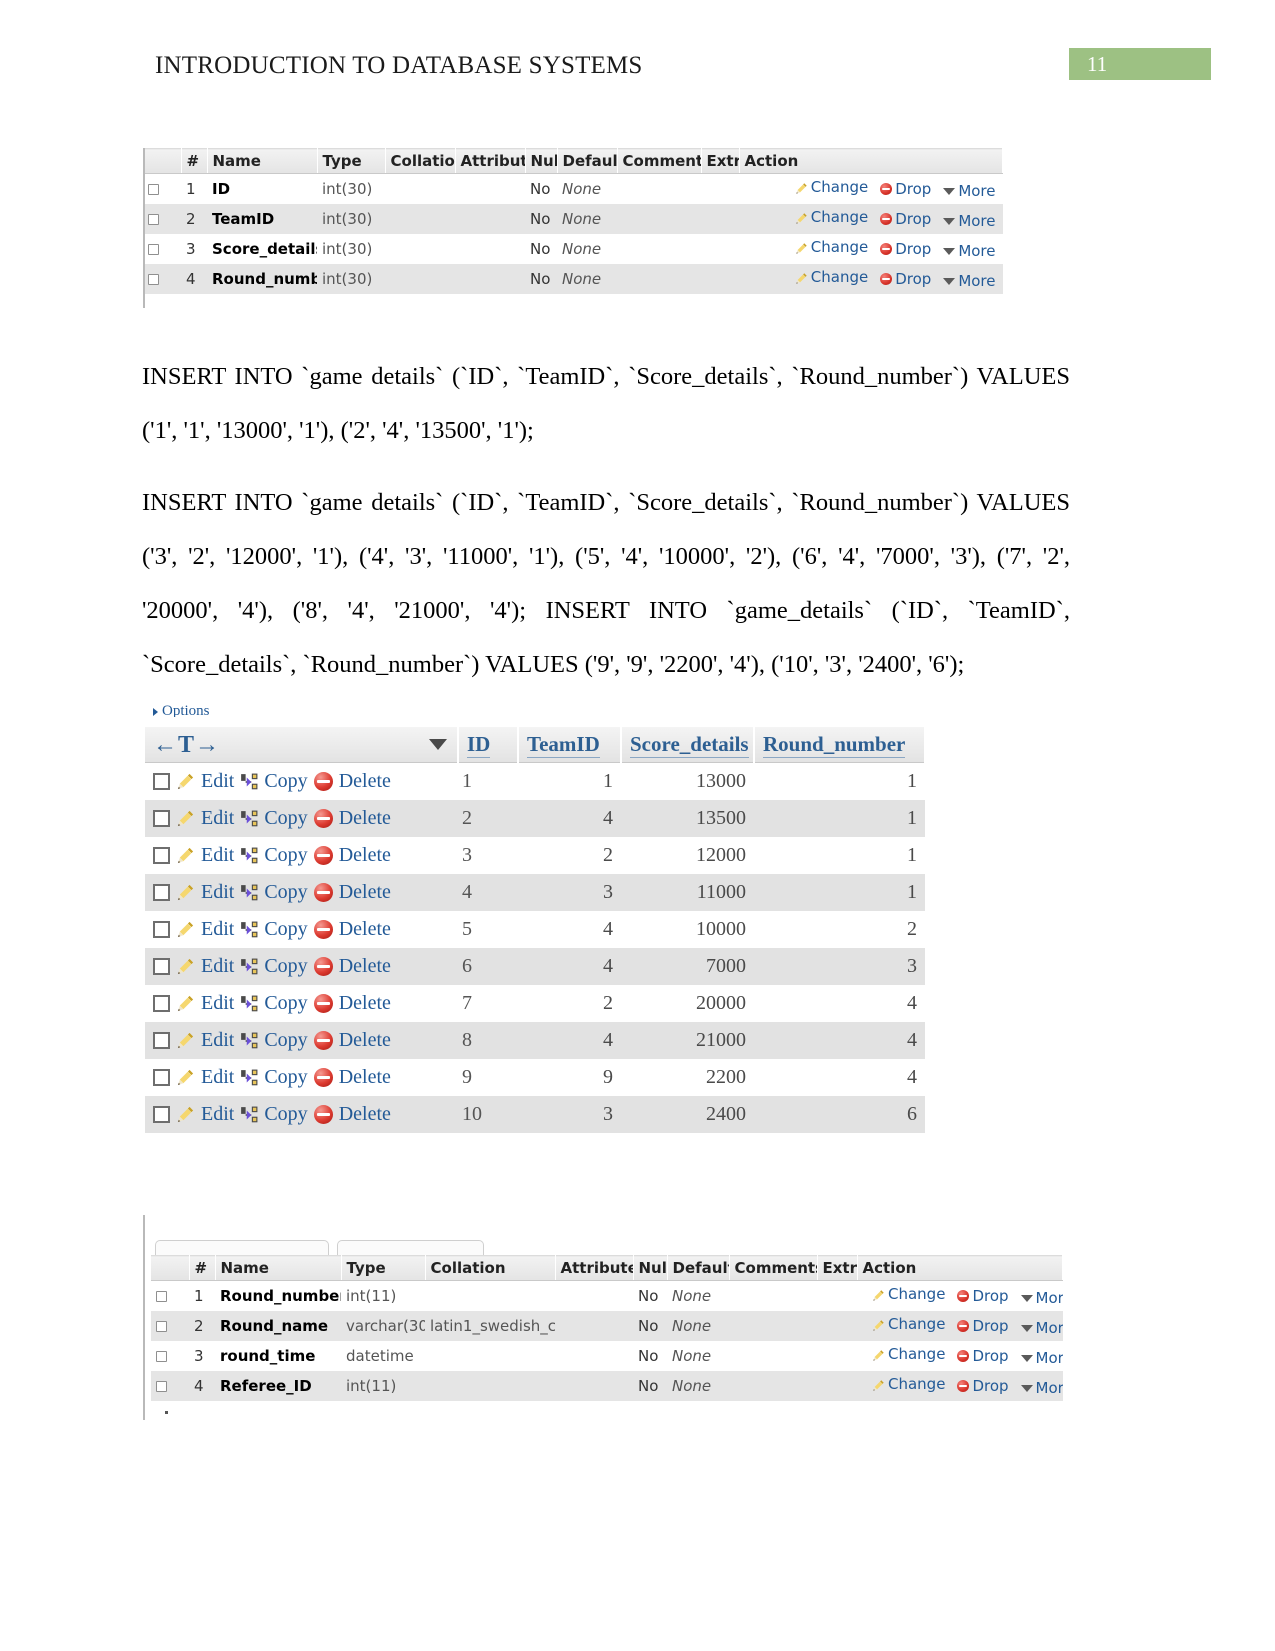  I want to click on sort-nav-icons: ← T →, so click(301, 745).